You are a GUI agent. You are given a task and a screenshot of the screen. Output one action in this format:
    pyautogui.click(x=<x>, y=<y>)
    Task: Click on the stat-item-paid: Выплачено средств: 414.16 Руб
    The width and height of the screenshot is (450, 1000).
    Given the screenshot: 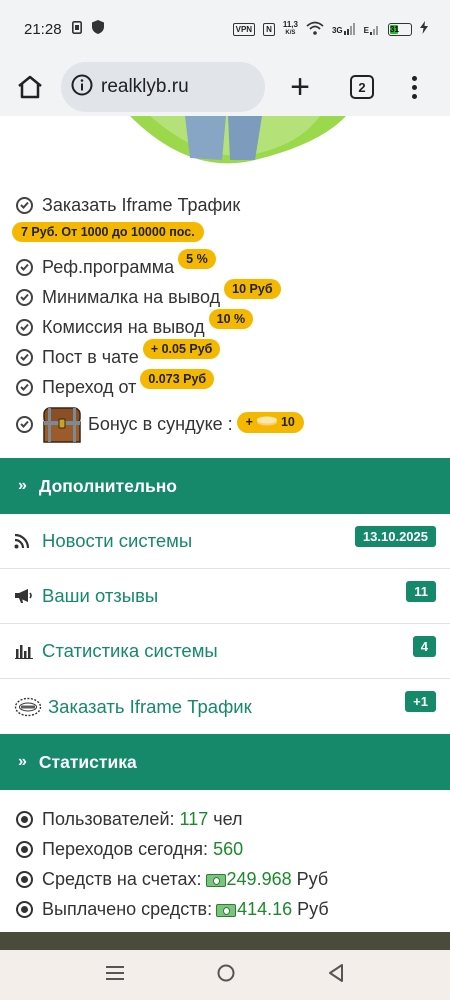 What is the action you would take?
    pyautogui.click(x=233, y=909)
    